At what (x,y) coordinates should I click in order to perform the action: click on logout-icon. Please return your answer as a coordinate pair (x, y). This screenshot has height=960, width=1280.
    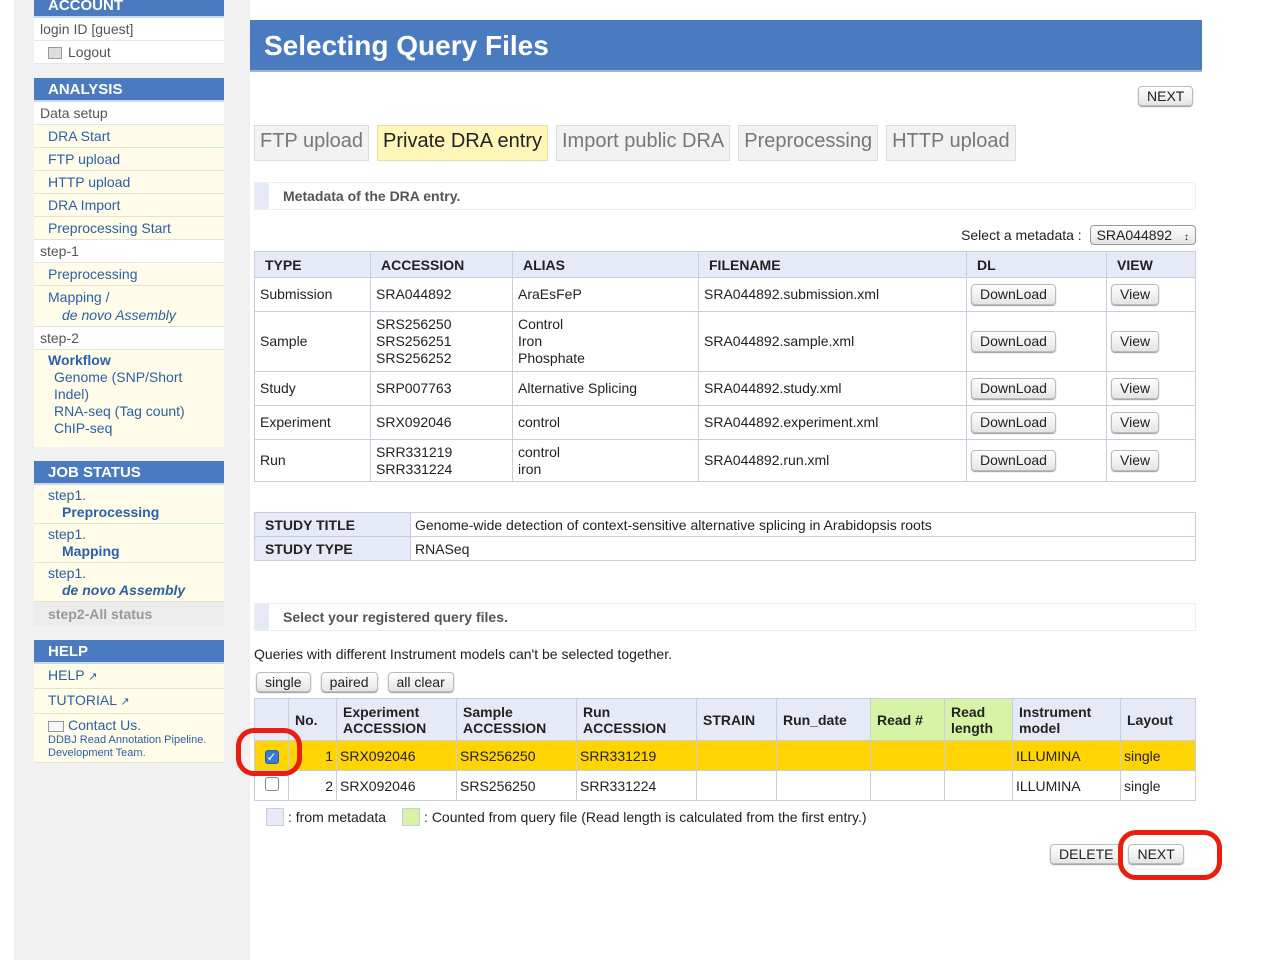
    Looking at the image, I should click on (55, 53).